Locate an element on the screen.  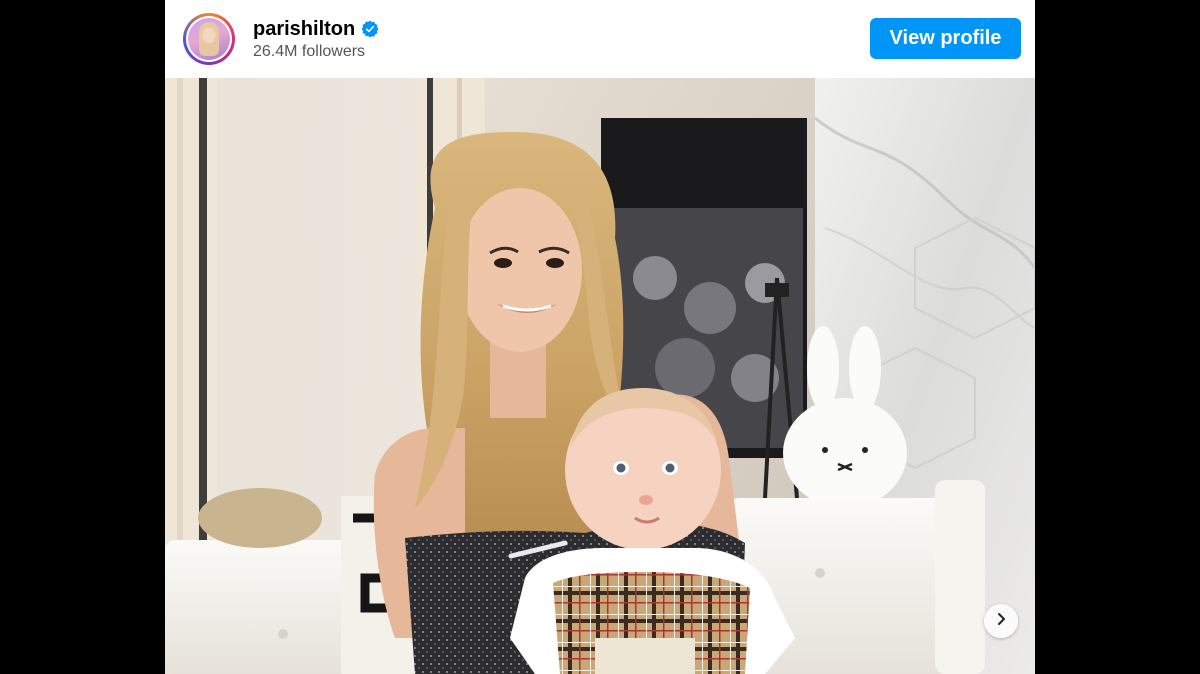
carousel-next-button is located at coordinates (1001, 621).